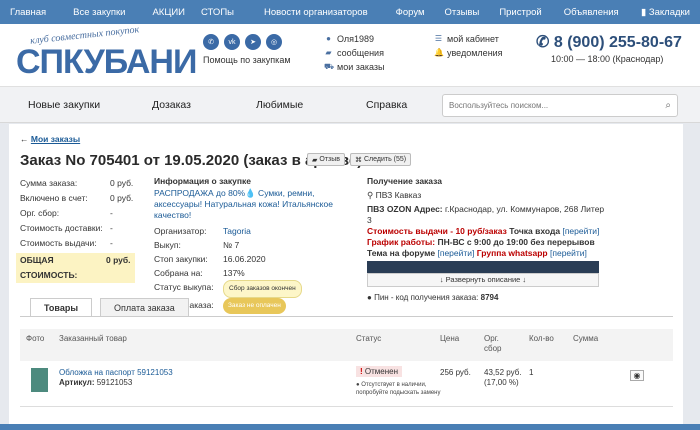 This screenshot has height=430, width=700. What do you see at coordinates (354, 39) in the screenshot?
I see `user-profile-link: ● Оля1989` at bounding box center [354, 39].